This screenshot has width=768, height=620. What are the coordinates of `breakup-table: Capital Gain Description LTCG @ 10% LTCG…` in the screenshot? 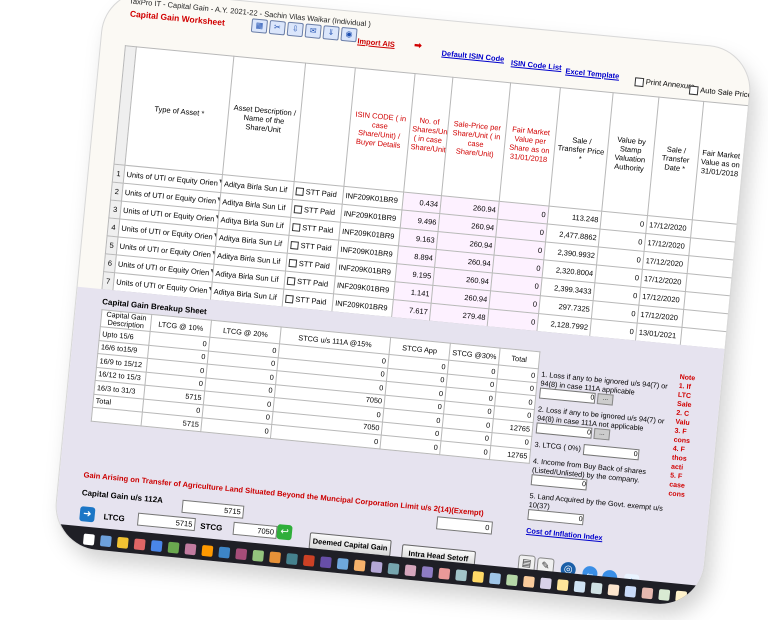 It's located at (315, 386).